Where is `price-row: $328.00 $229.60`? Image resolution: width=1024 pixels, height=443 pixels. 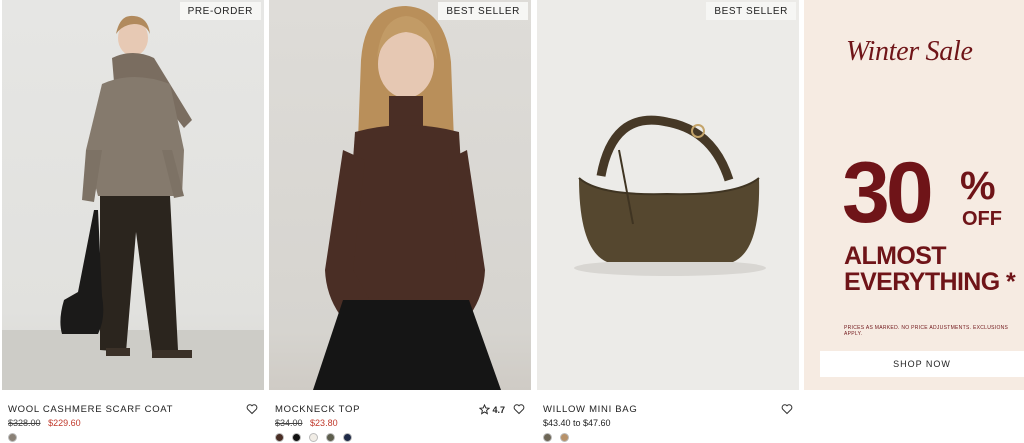 price-row: $328.00 $229.60 is located at coordinates (44, 423).